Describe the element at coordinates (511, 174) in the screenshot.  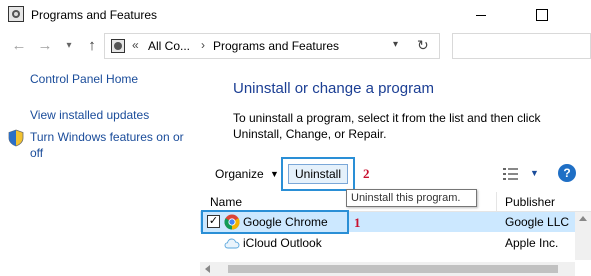
I see `view-options-icon` at that location.